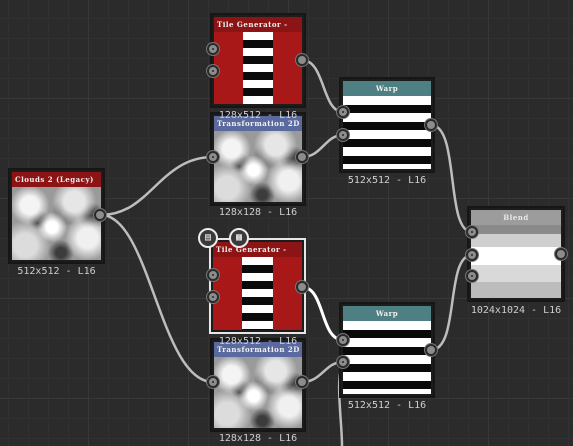 This screenshot has width=573, height=446. I want to click on wire-tile-top-warp, so click(322, 86).